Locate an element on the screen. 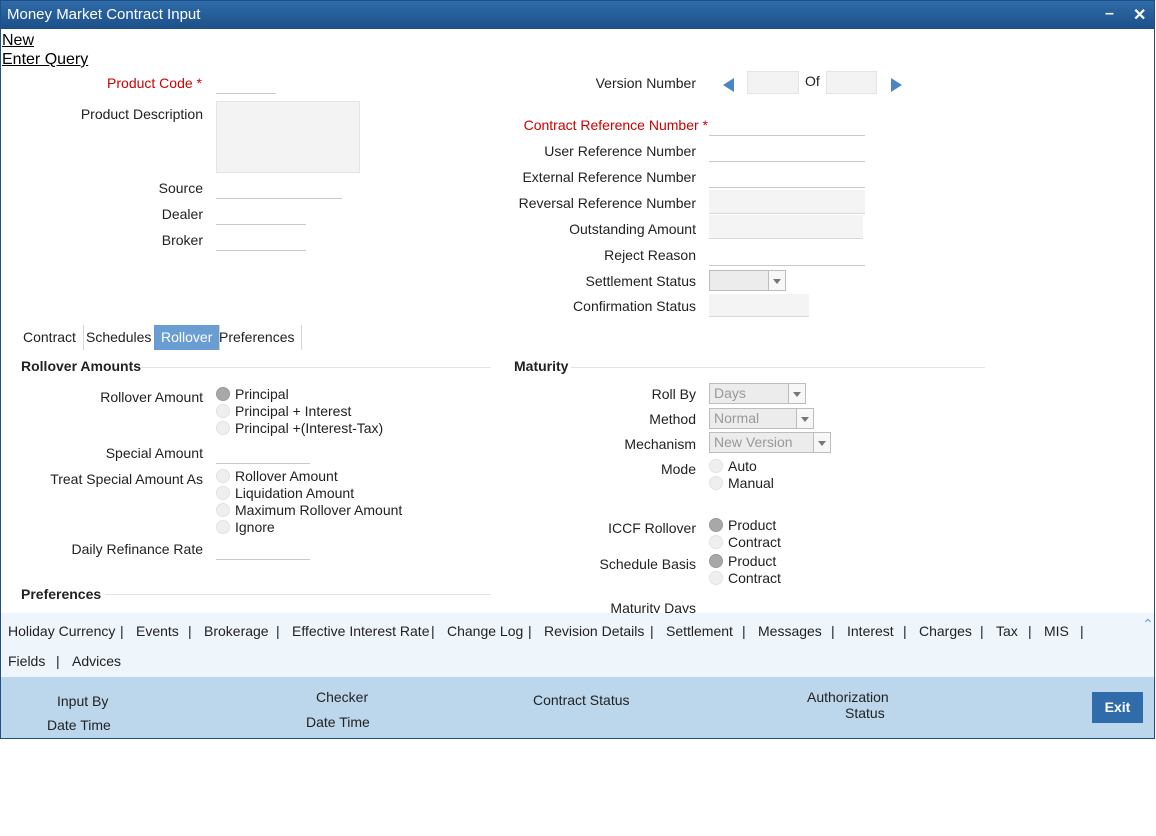 The height and width of the screenshot is (836, 1156). rollover-amount-label: Rollover Amount is located at coordinates (151, 397).